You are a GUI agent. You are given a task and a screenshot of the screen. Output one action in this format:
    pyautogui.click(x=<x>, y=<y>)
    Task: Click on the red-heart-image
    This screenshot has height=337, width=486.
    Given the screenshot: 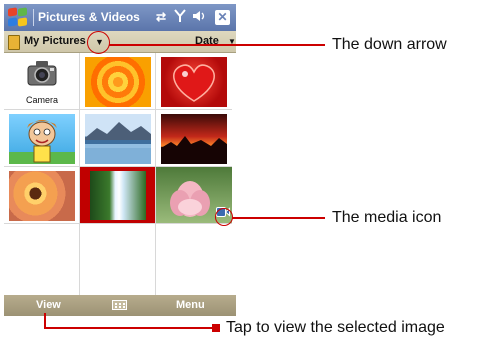 What is the action you would take?
    pyautogui.click(x=194, y=82)
    